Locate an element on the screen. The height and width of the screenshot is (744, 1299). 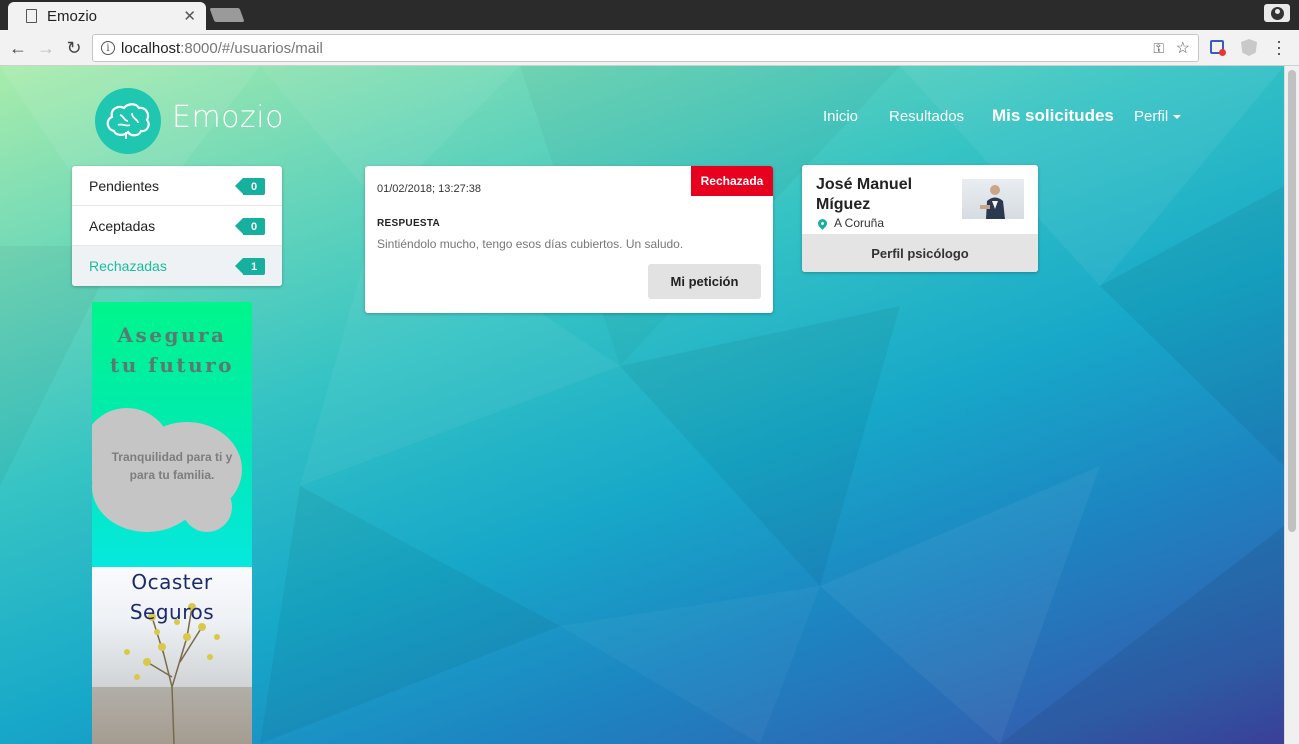
person-photo-image is located at coordinates (992, 202).